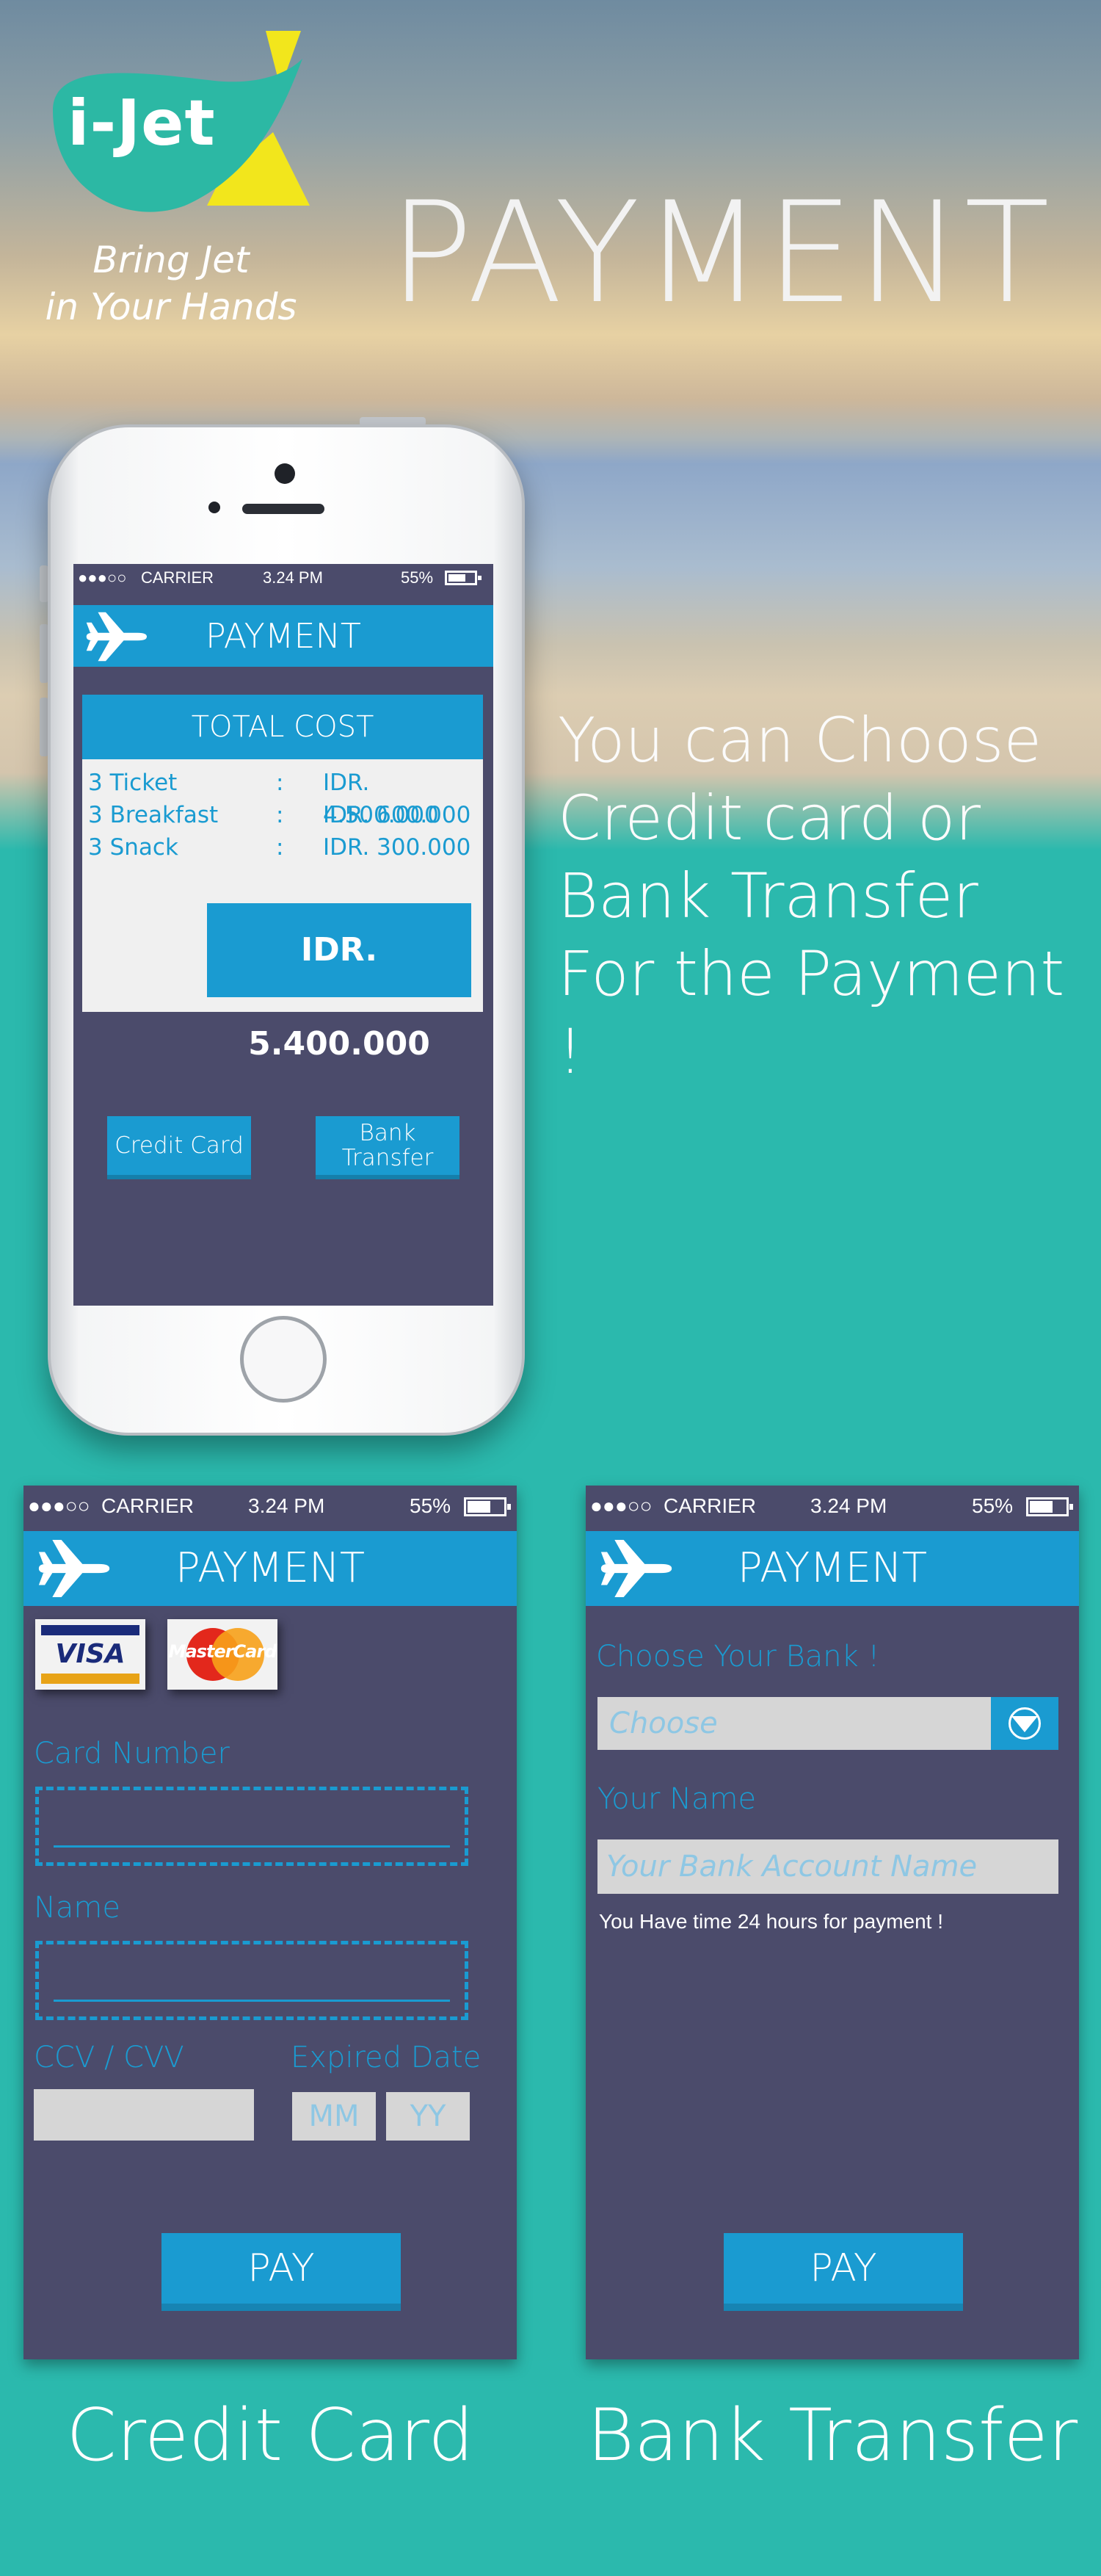 The height and width of the screenshot is (2576, 1101). Describe the element at coordinates (77, 1908) in the screenshot. I see `name-label: Name` at that location.